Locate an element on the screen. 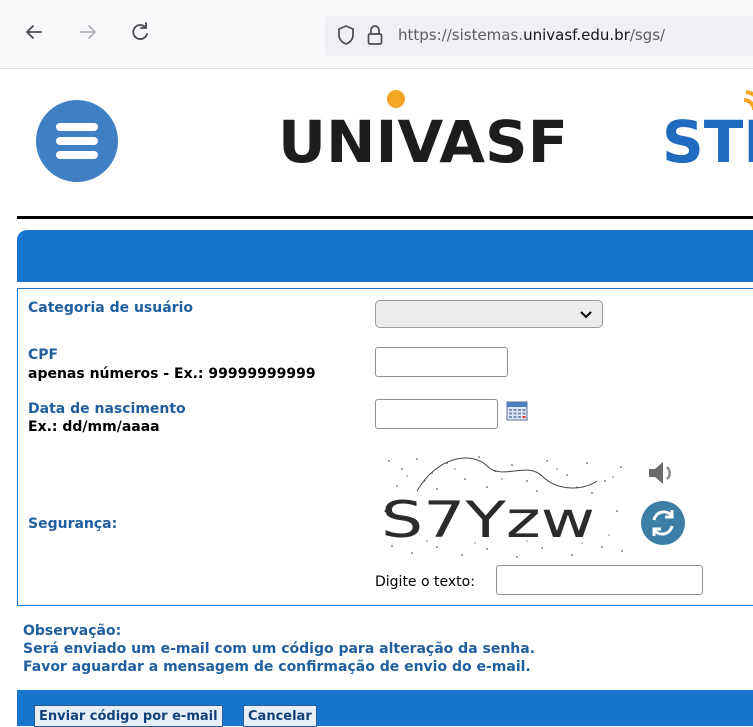 This screenshot has height=727, width=753. nascimento-hint: Ex.: dd/mm/aaaa is located at coordinates (94, 427).